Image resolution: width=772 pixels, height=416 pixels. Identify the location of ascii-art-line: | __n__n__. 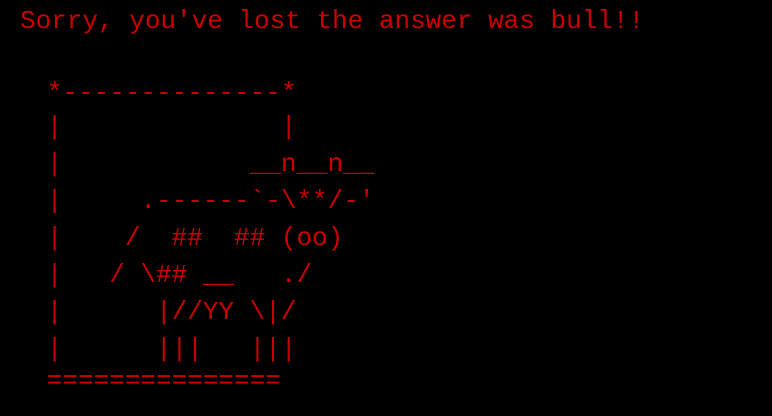
(187, 164).